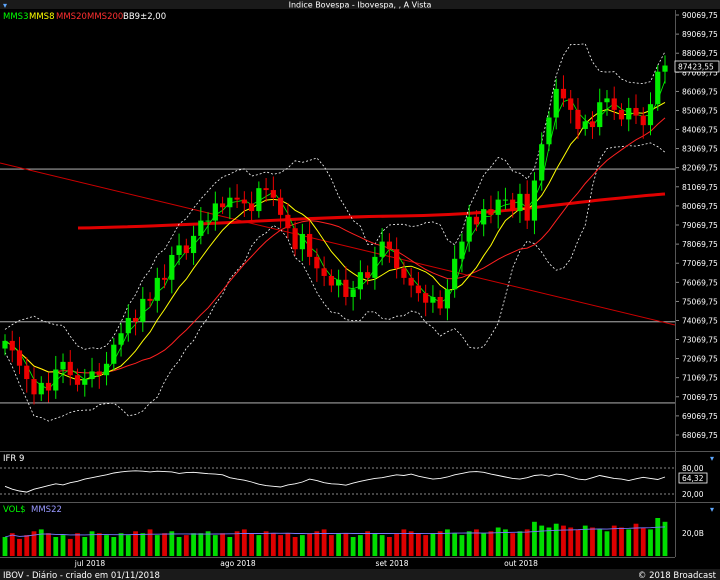 The image size is (720, 580). What do you see at coordinates (700, 110) in the screenshot?
I see `price-tick-label: 85069,75` at bounding box center [700, 110].